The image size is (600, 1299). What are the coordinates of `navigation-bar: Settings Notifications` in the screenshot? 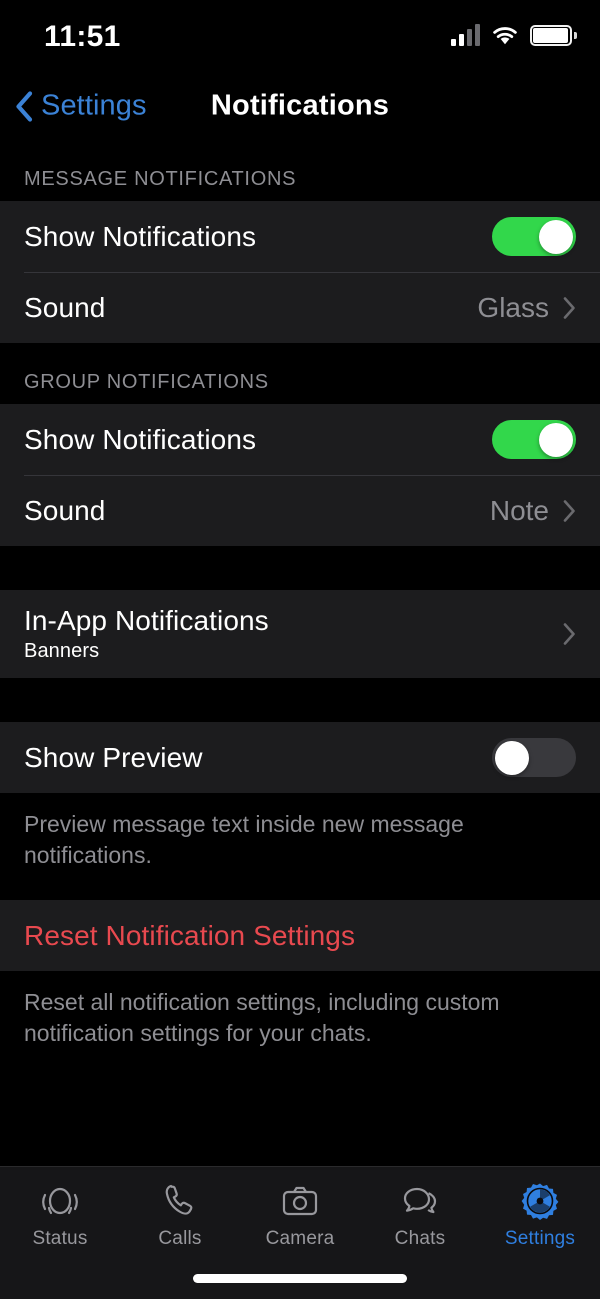 It's located at (300, 106).